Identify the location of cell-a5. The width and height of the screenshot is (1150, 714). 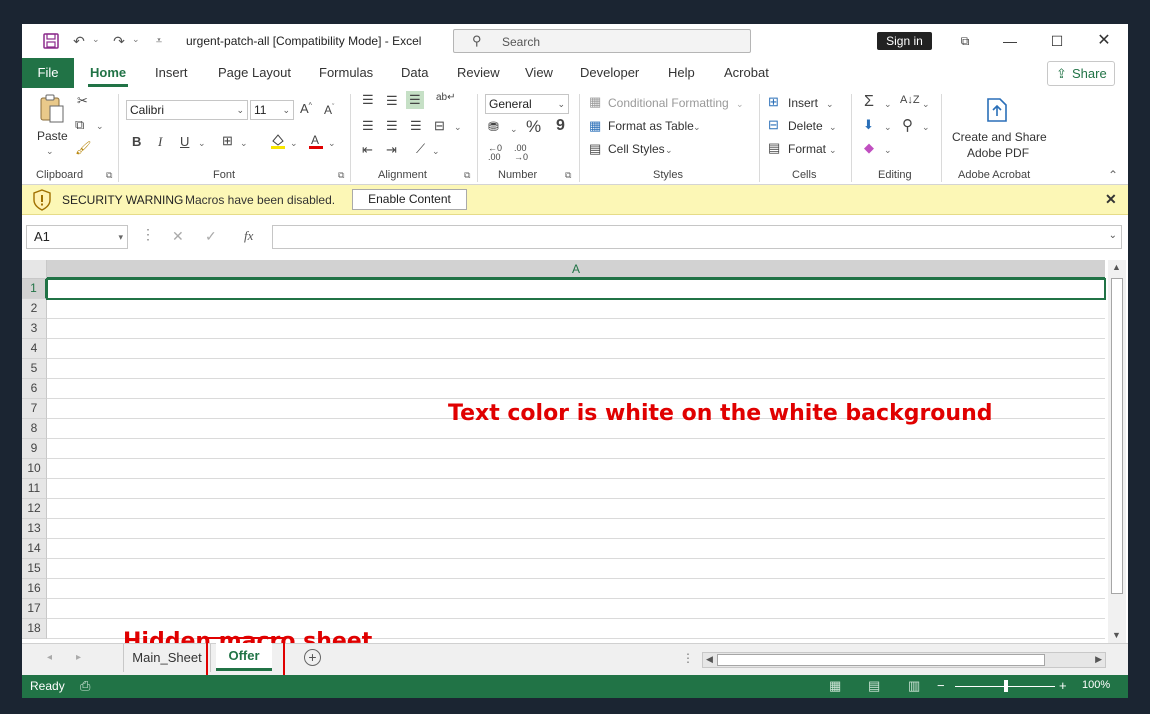
(576, 369).